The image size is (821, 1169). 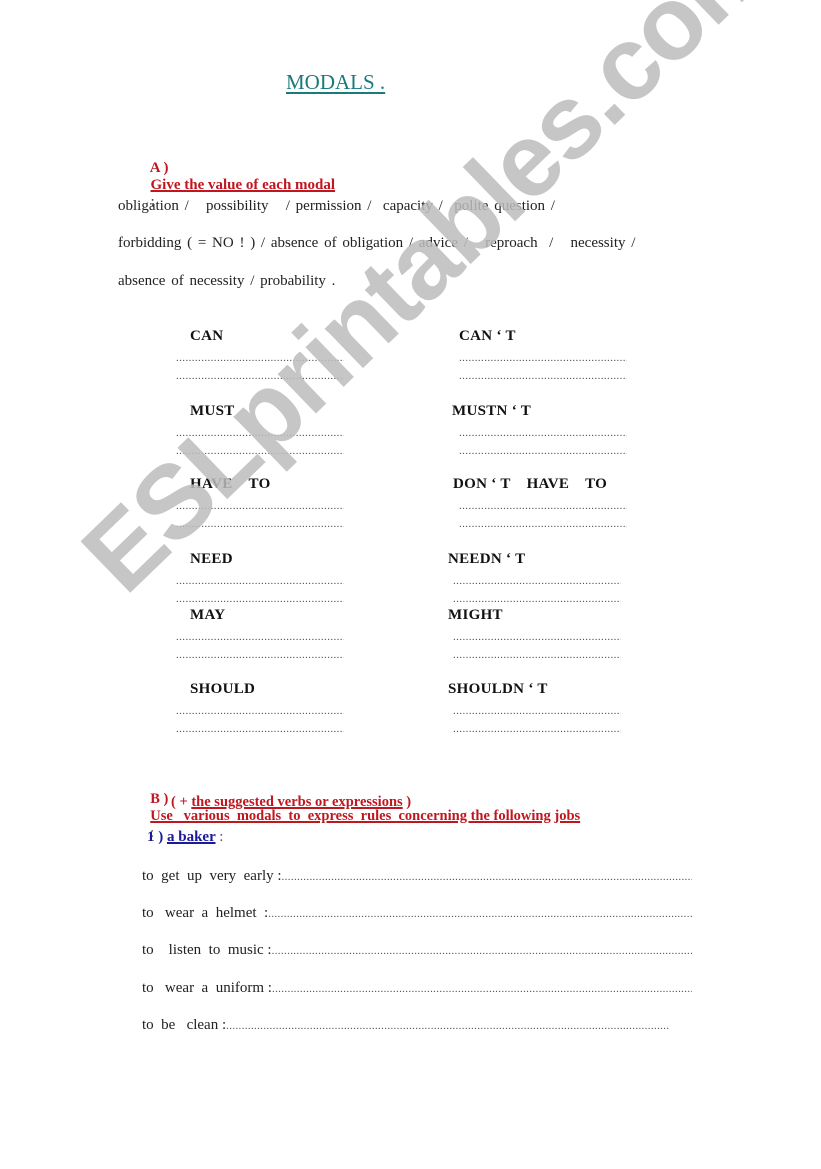 I want to click on modal-label: DON ‘ T HAVE TO, so click(x=530, y=484).